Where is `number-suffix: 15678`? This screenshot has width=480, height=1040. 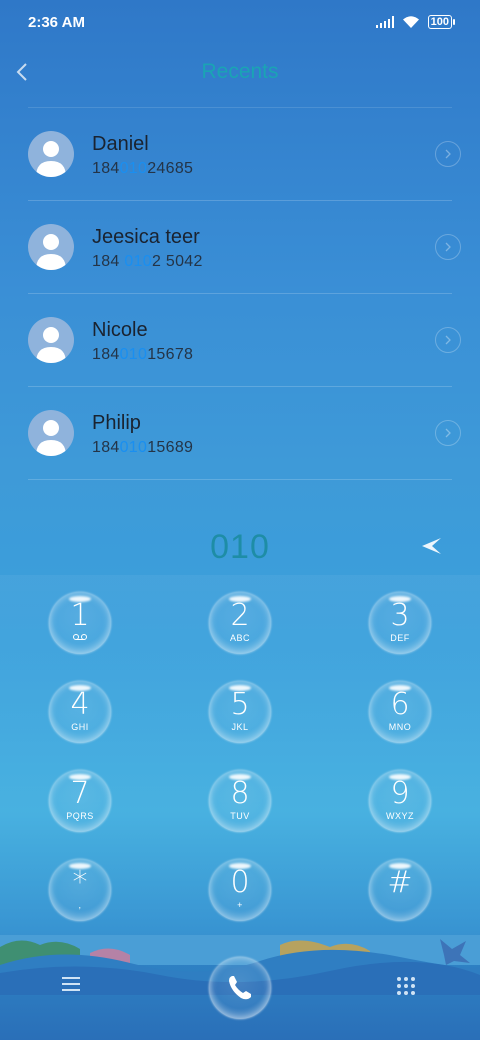
number-suffix: 15678 is located at coordinates (170, 354).